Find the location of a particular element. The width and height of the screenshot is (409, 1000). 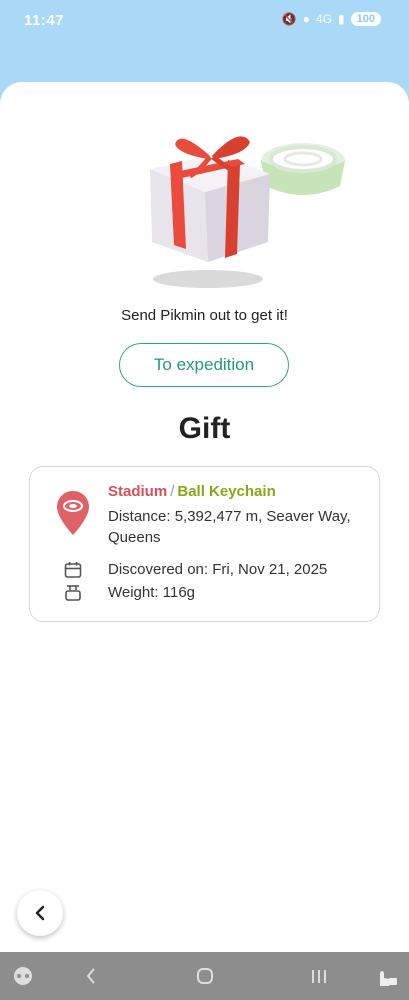

status-bar: 11:47 🔇 ● 4G ▮ 100 is located at coordinates (204, 22).